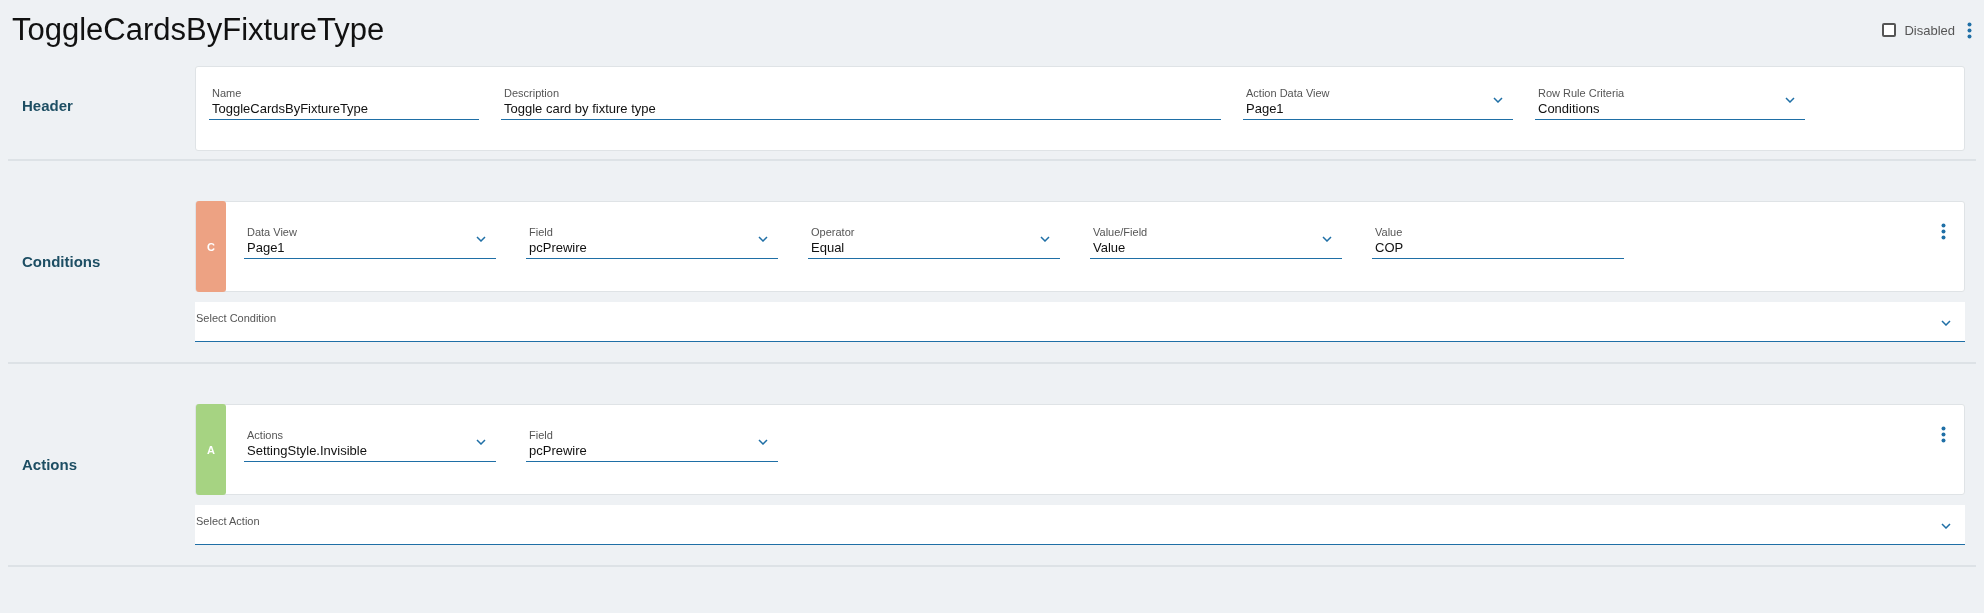  I want to click on rule-badge: A, so click(211, 449).